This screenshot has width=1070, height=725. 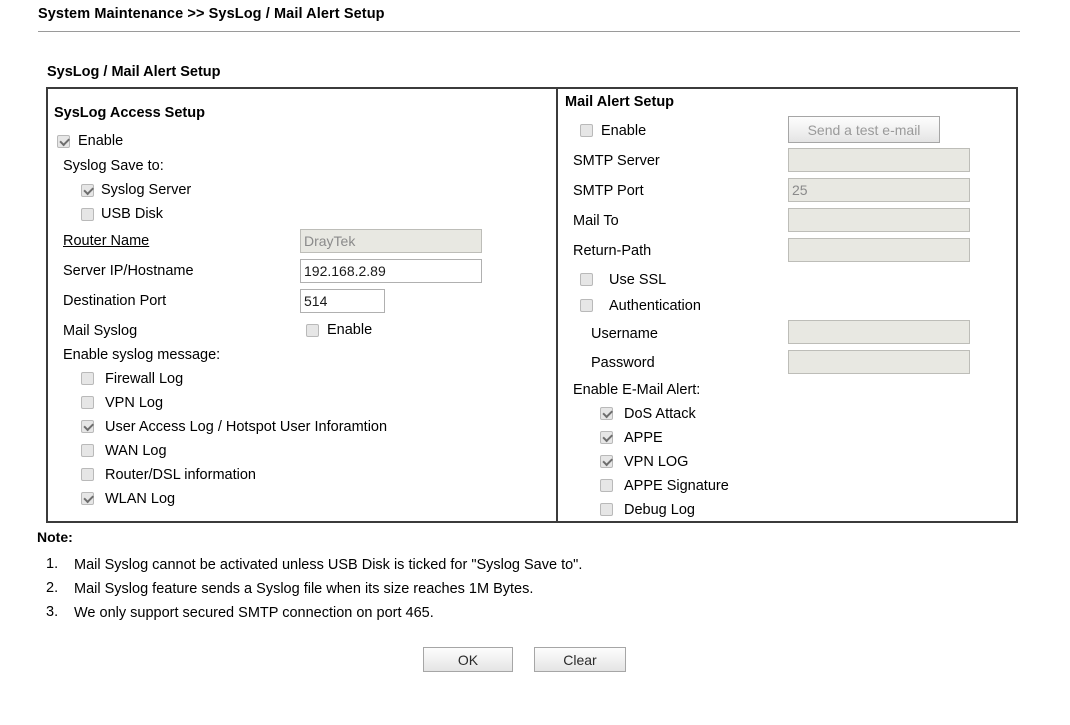 I want to click on return-path-label: Return-Path, so click(x=612, y=251).